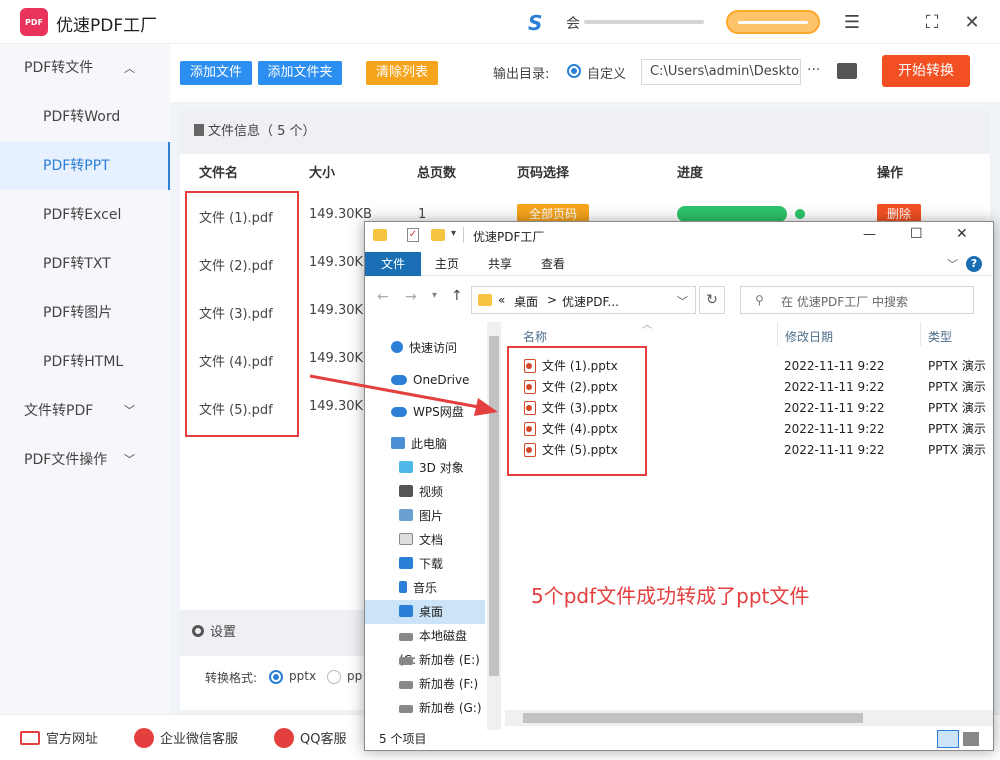 The image size is (1000, 760). What do you see at coordinates (198, 631) in the screenshot?
I see `gear-icon` at bounding box center [198, 631].